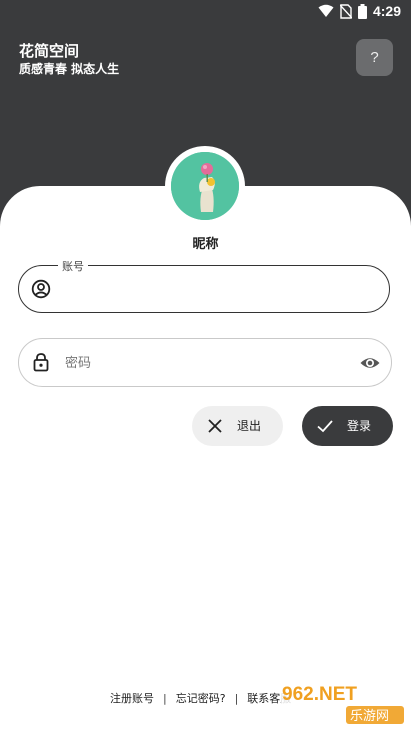 This screenshot has height=730, width=411. What do you see at coordinates (41, 289) in the screenshot?
I see `account-circle-icon` at bounding box center [41, 289].